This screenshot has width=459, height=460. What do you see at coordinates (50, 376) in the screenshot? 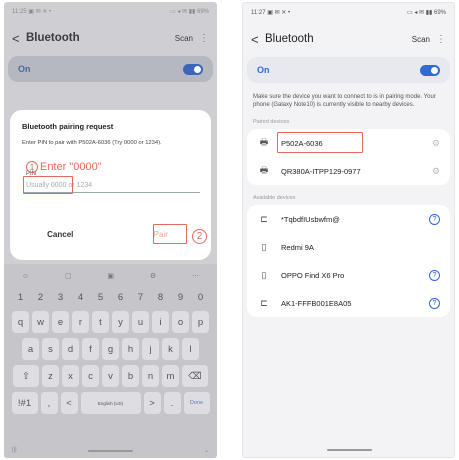
I see `key-z: z` at bounding box center [50, 376].